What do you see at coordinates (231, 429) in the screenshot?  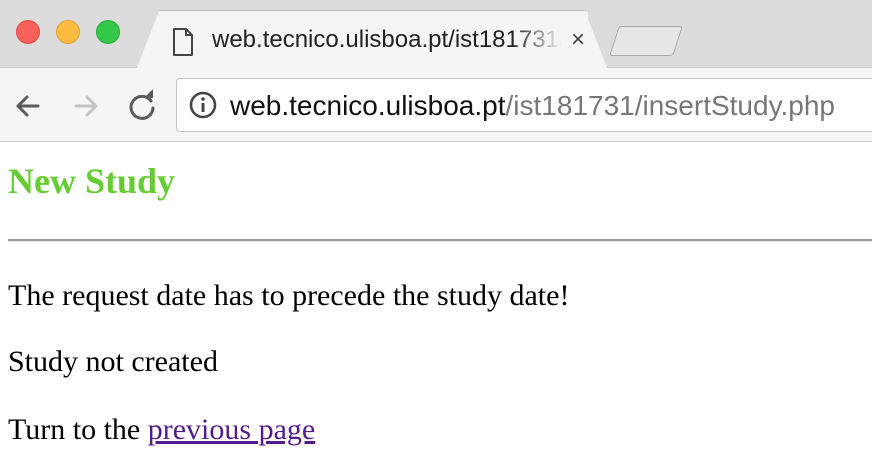 I see `previous-page-link: previous page` at bounding box center [231, 429].